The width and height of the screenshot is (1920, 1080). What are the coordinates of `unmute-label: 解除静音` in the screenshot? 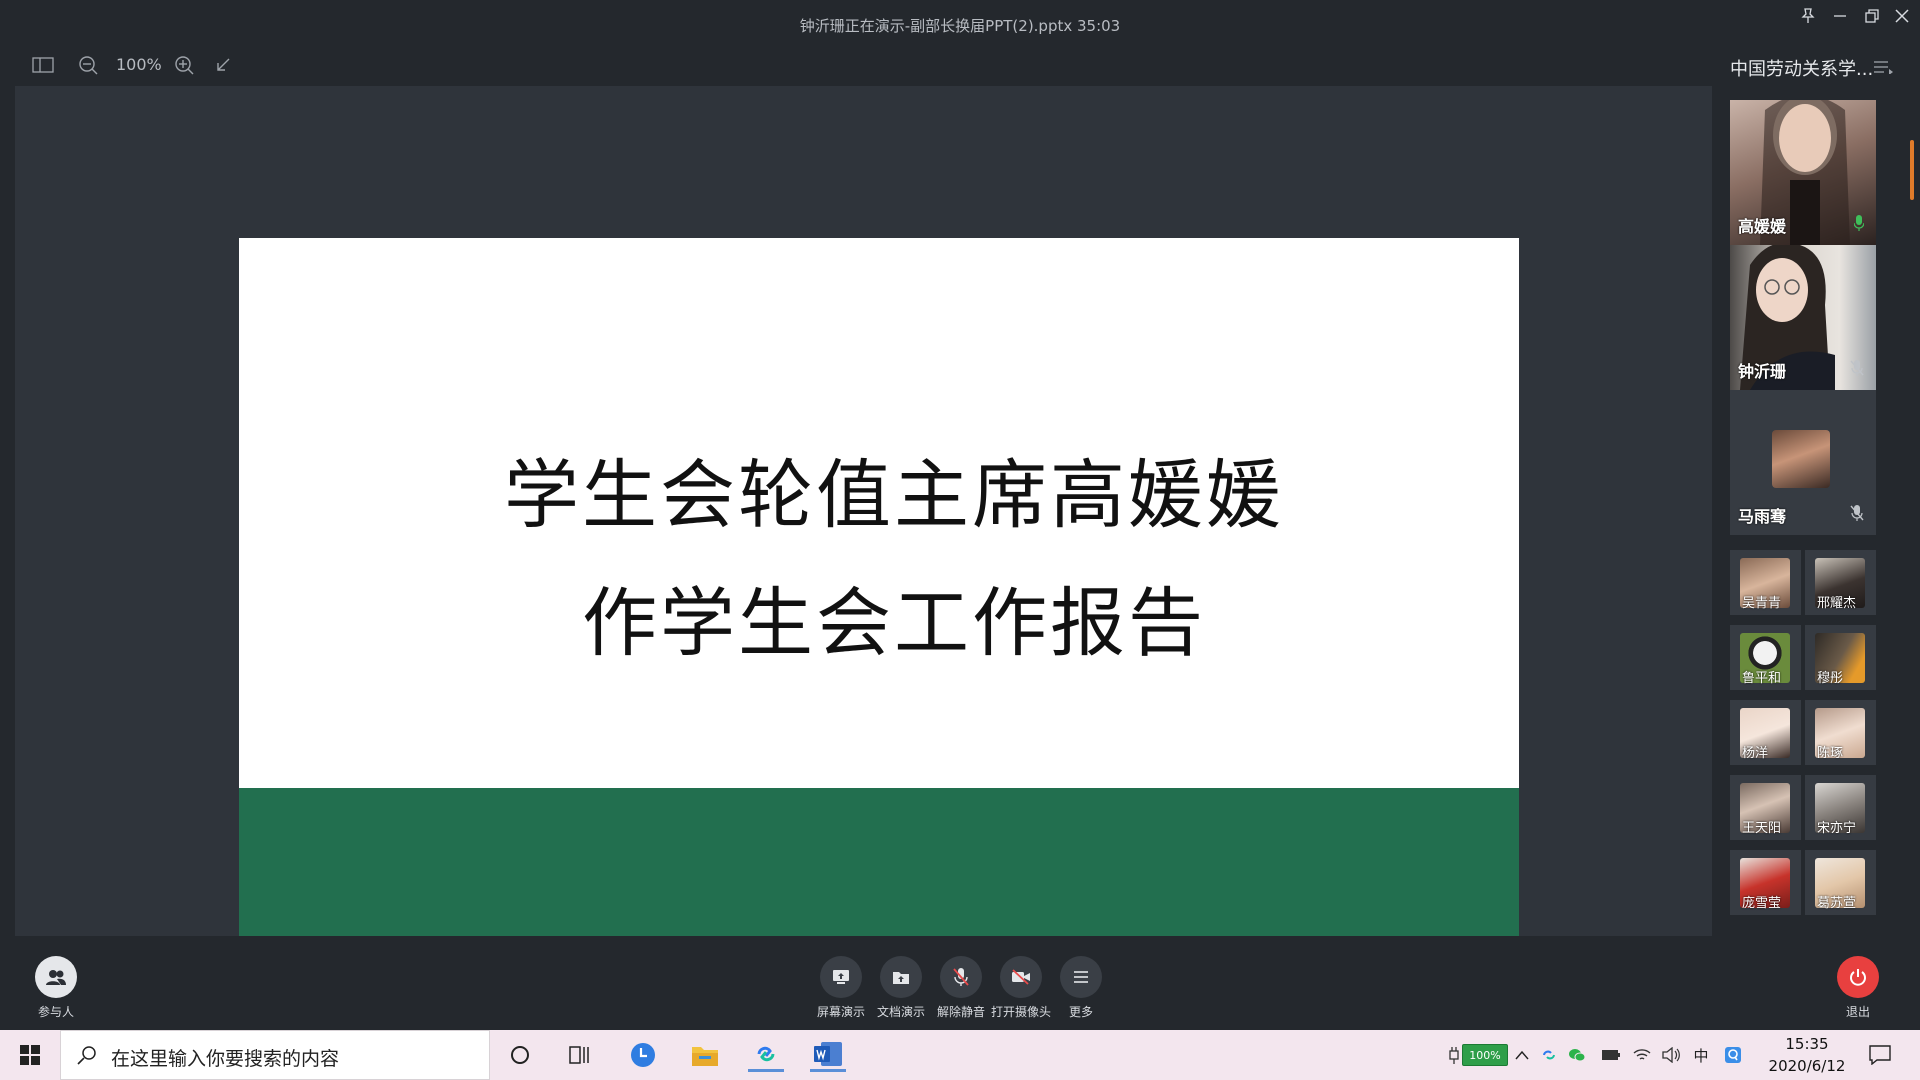 It's located at (960, 1012).